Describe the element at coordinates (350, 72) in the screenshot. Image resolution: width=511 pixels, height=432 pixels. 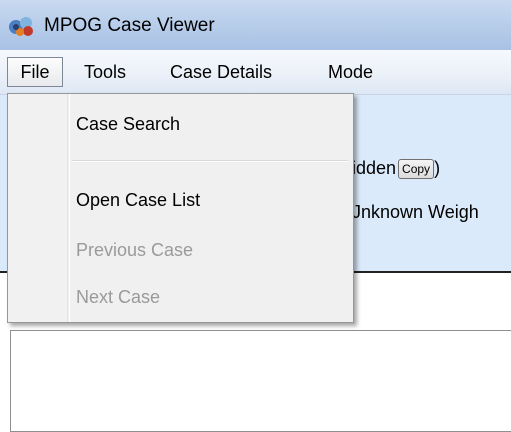
I see `menu-mode: Mode` at that location.